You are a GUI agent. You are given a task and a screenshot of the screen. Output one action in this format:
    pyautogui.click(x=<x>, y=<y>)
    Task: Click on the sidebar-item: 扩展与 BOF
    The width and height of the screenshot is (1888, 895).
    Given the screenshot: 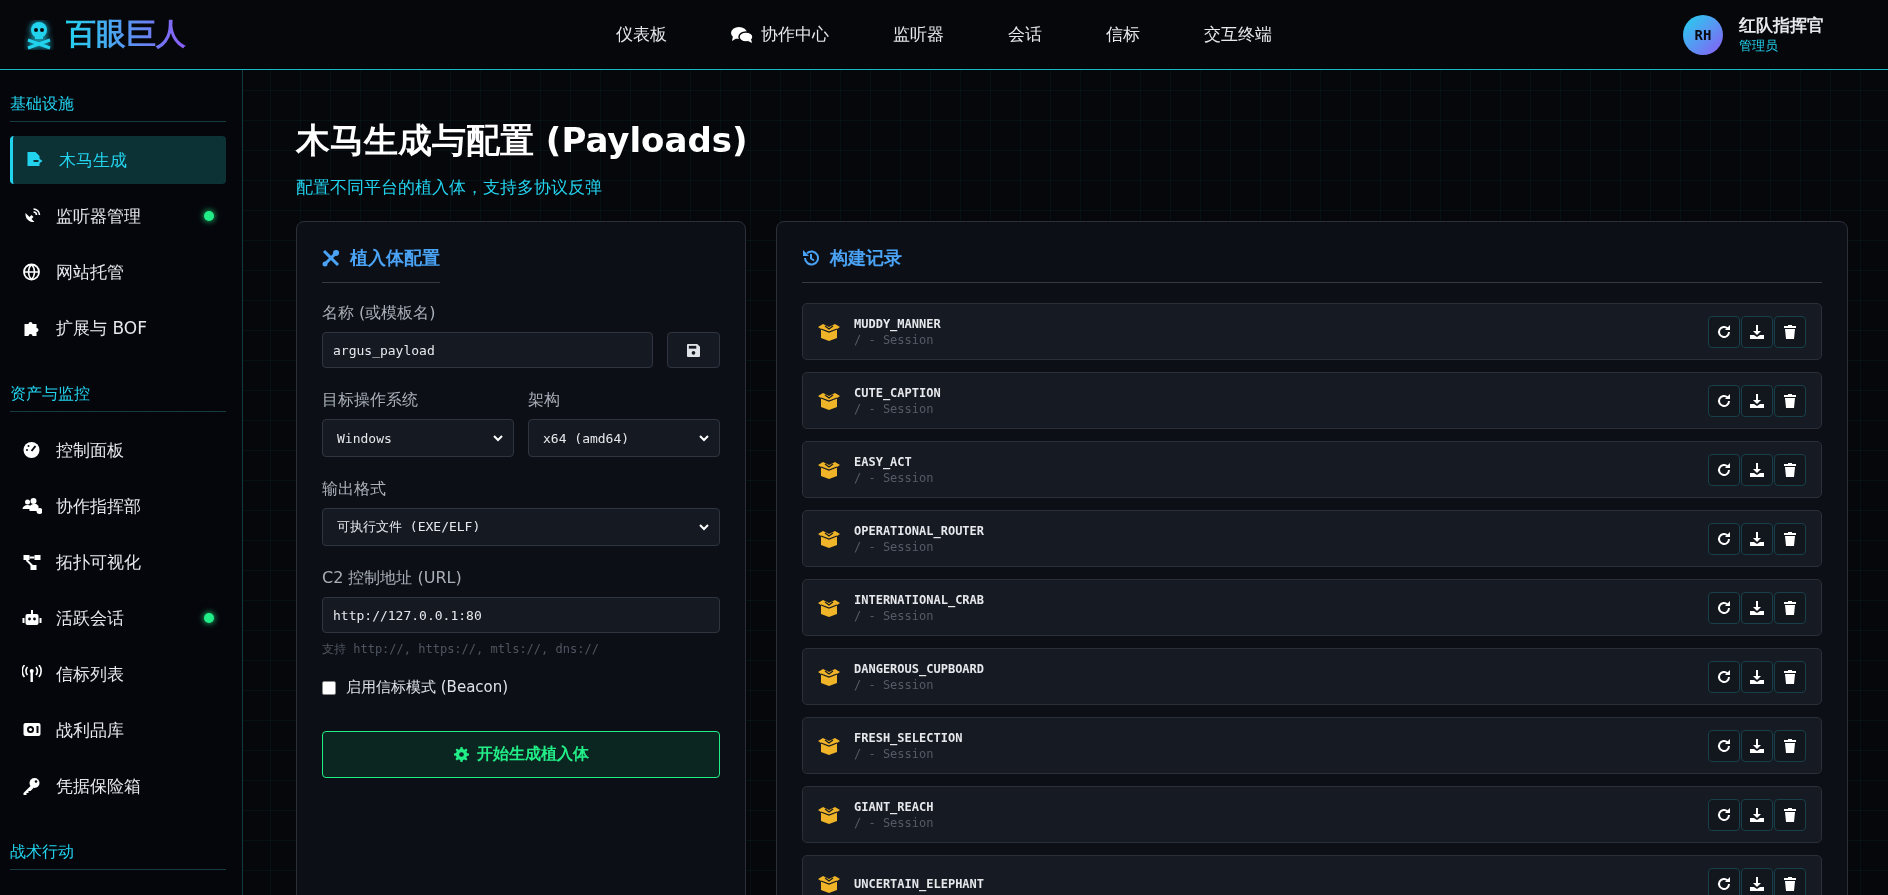 What is the action you would take?
    pyautogui.click(x=118, y=328)
    